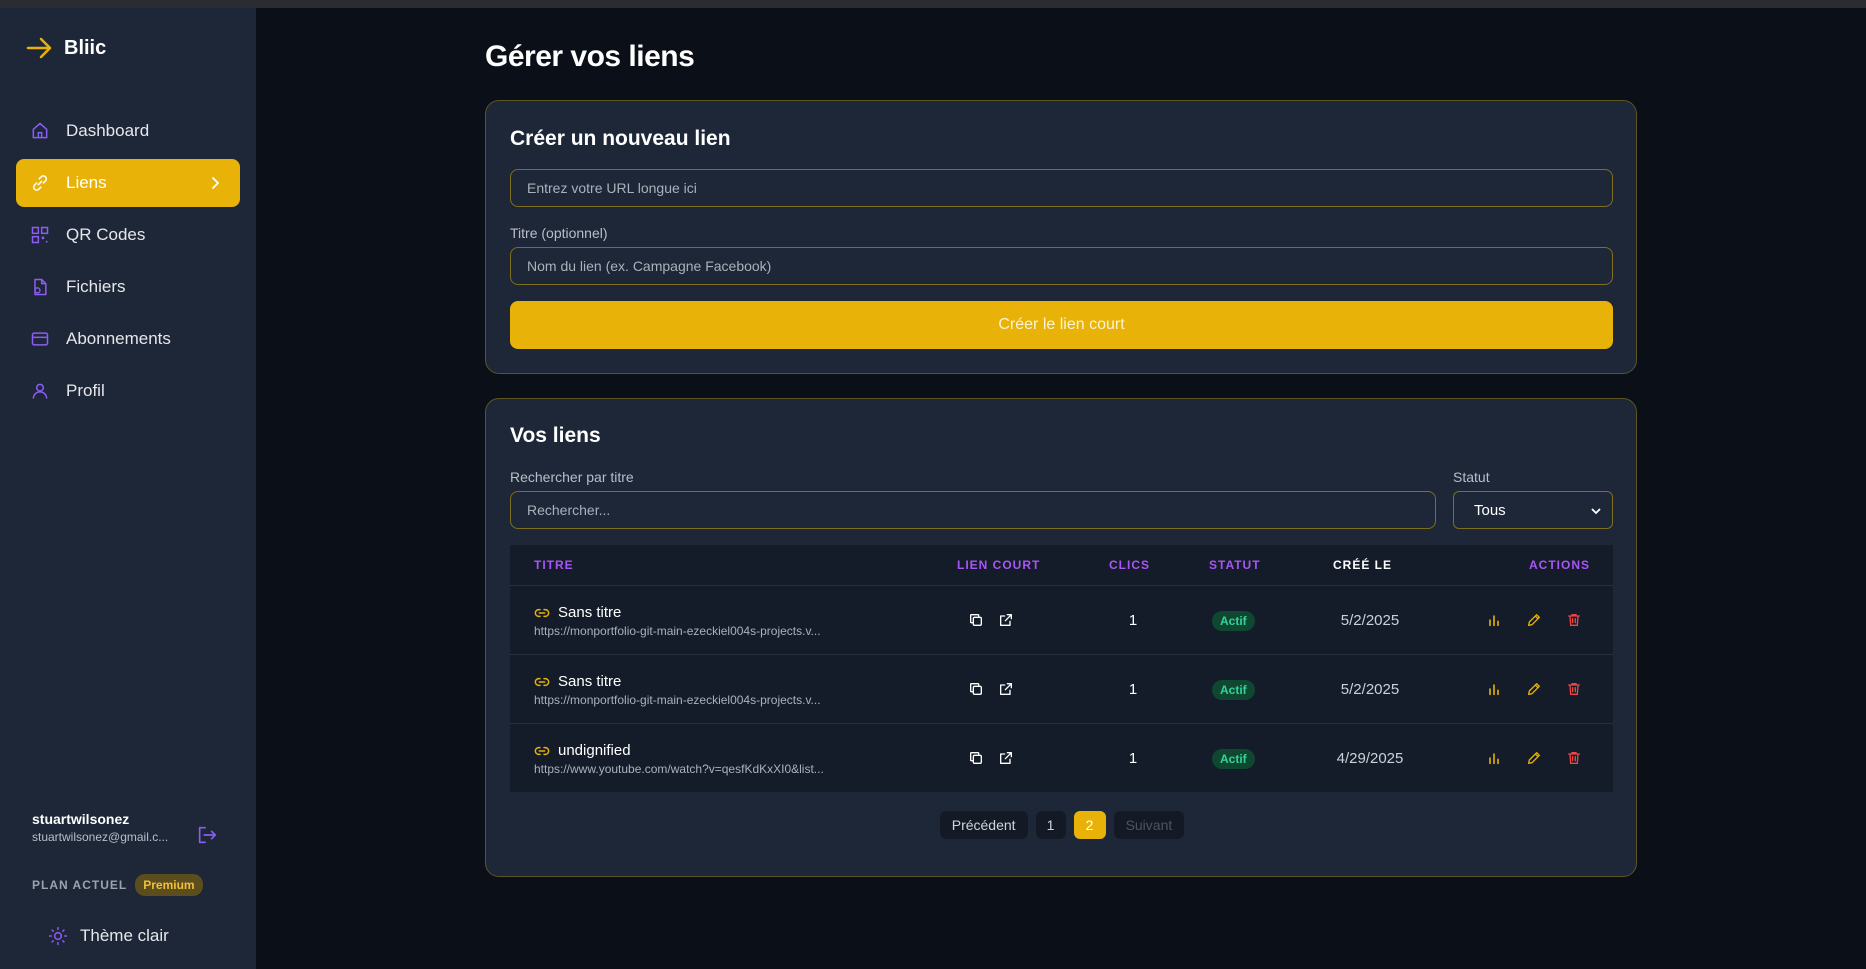 The width and height of the screenshot is (1866, 969). I want to click on home-icon, so click(40, 130).